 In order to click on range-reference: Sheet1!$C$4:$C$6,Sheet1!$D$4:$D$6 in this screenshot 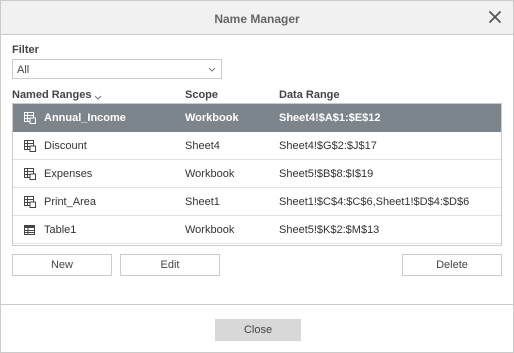, I will do `click(374, 202)`.